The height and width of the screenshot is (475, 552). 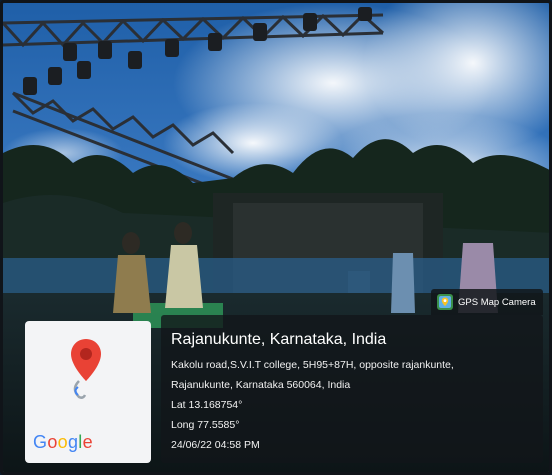 What do you see at coordinates (261, 385) in the screenshot?
I see `address-line-2: Rajanukunte, Karnataka 560064, India` at bounding box center [261, 385].